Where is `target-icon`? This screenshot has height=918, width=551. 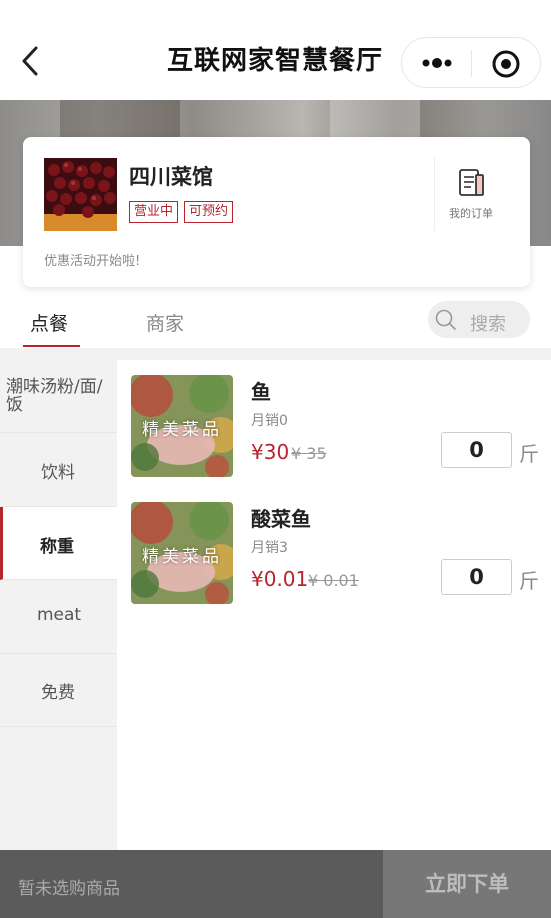
target-icon is located at coordinates (506, 64).